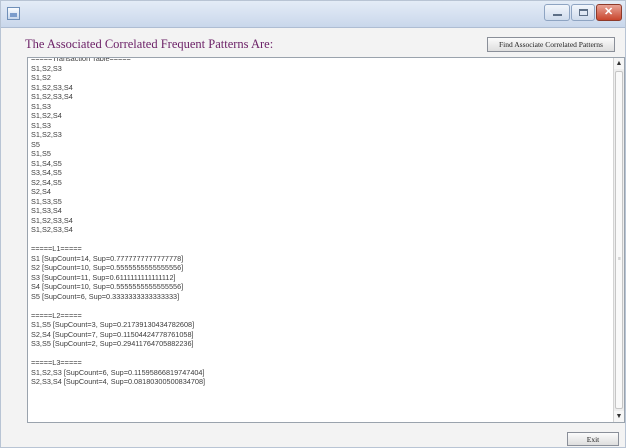  Describe the element at coordinates (46, 210) in the screenshot. I see `output-line: S1,S3,S4` at that location.